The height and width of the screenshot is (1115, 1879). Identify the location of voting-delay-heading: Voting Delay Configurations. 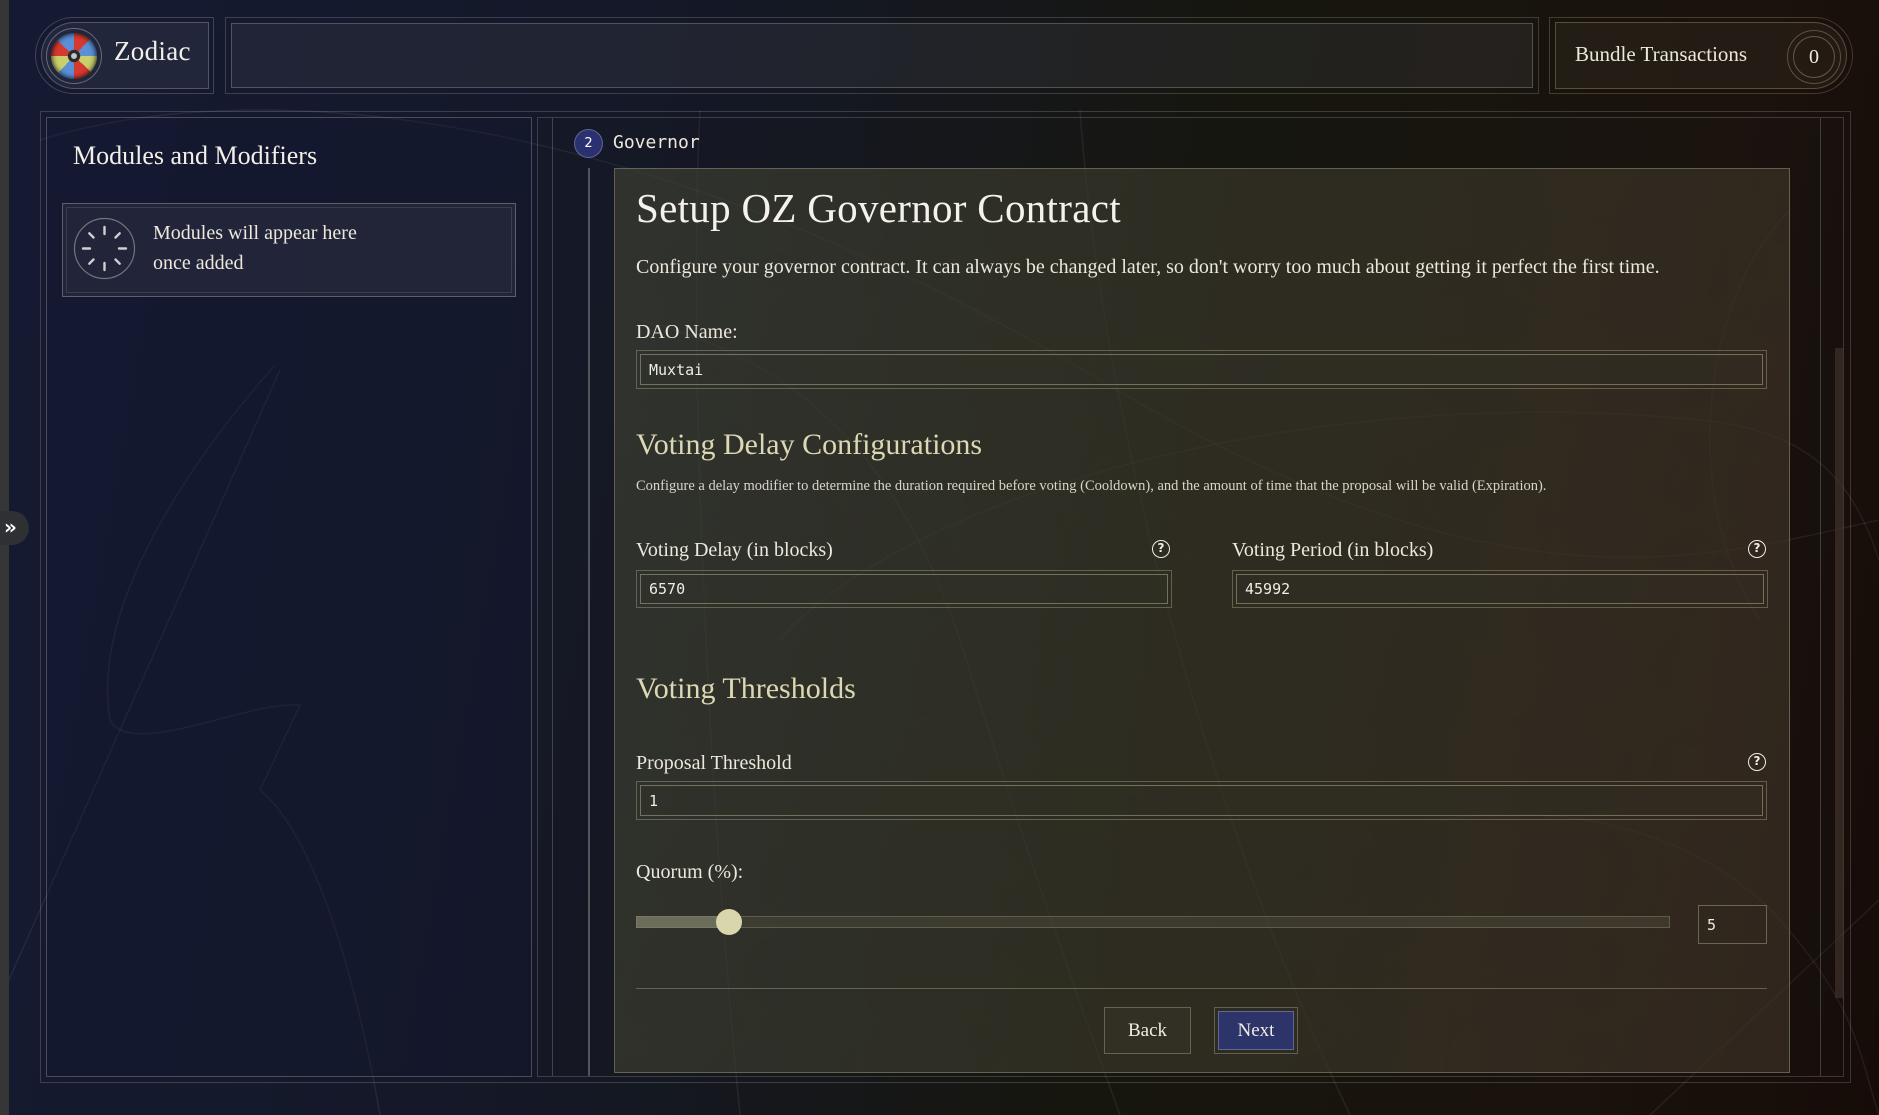
(809, 444).